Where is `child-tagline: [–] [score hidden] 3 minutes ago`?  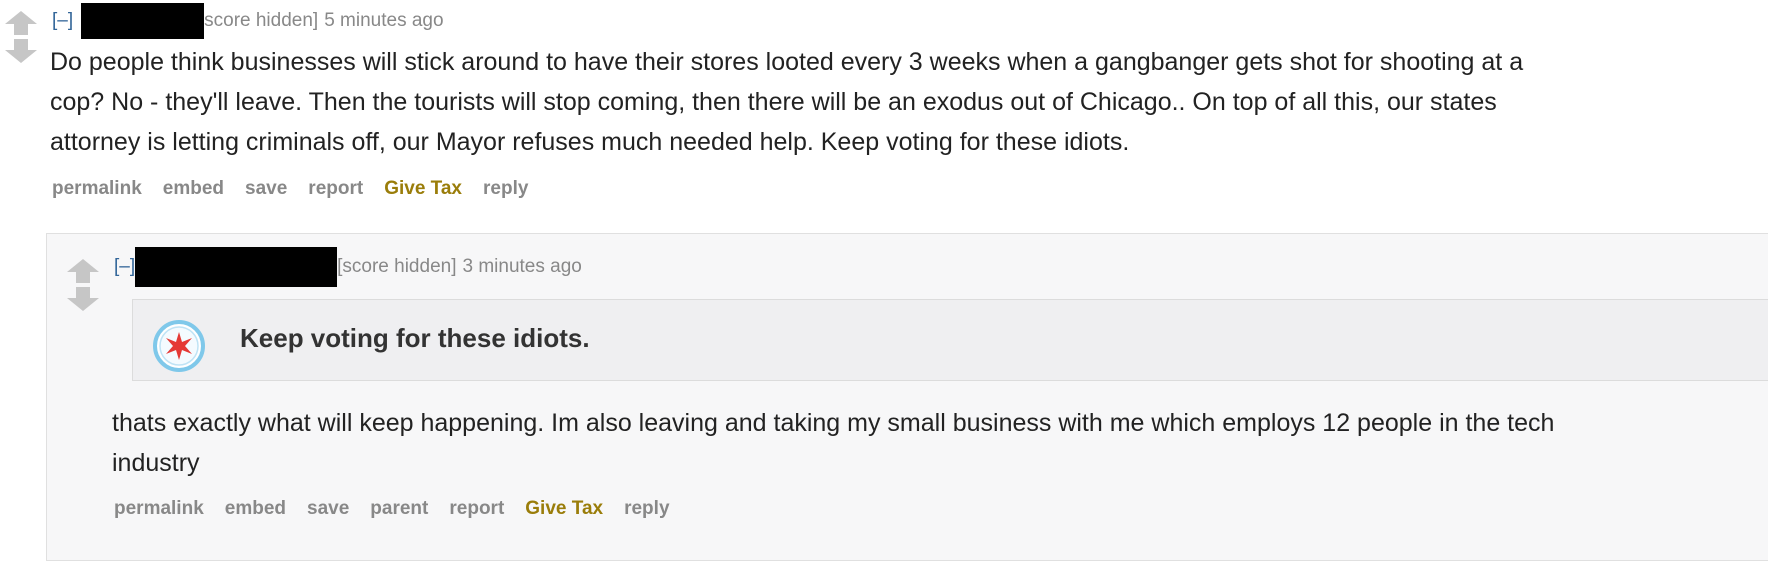 child-tagline: [–] [score hidden] 3 minutes ago is located at coordinates (348, 267).